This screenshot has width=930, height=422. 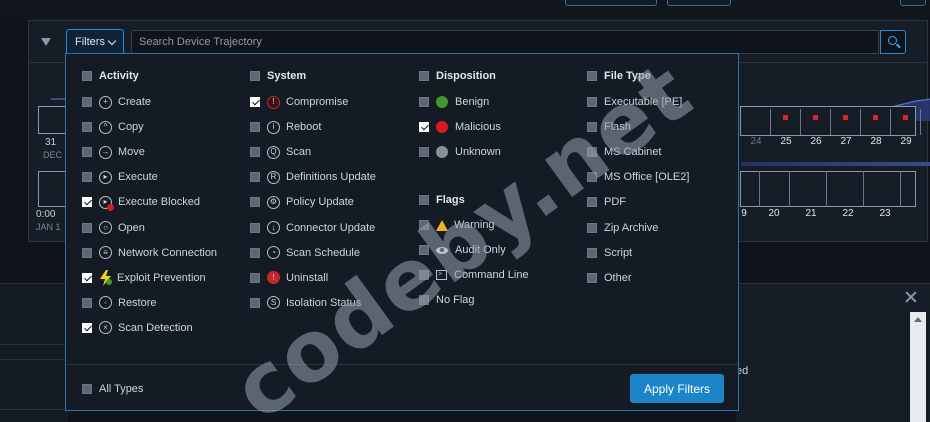 What do you see at coordinates (638, 177) in the screenshot?
I see `filter-option-ms-office-ole2: MS Office [OLE2]` at bounding box center [638, 177].